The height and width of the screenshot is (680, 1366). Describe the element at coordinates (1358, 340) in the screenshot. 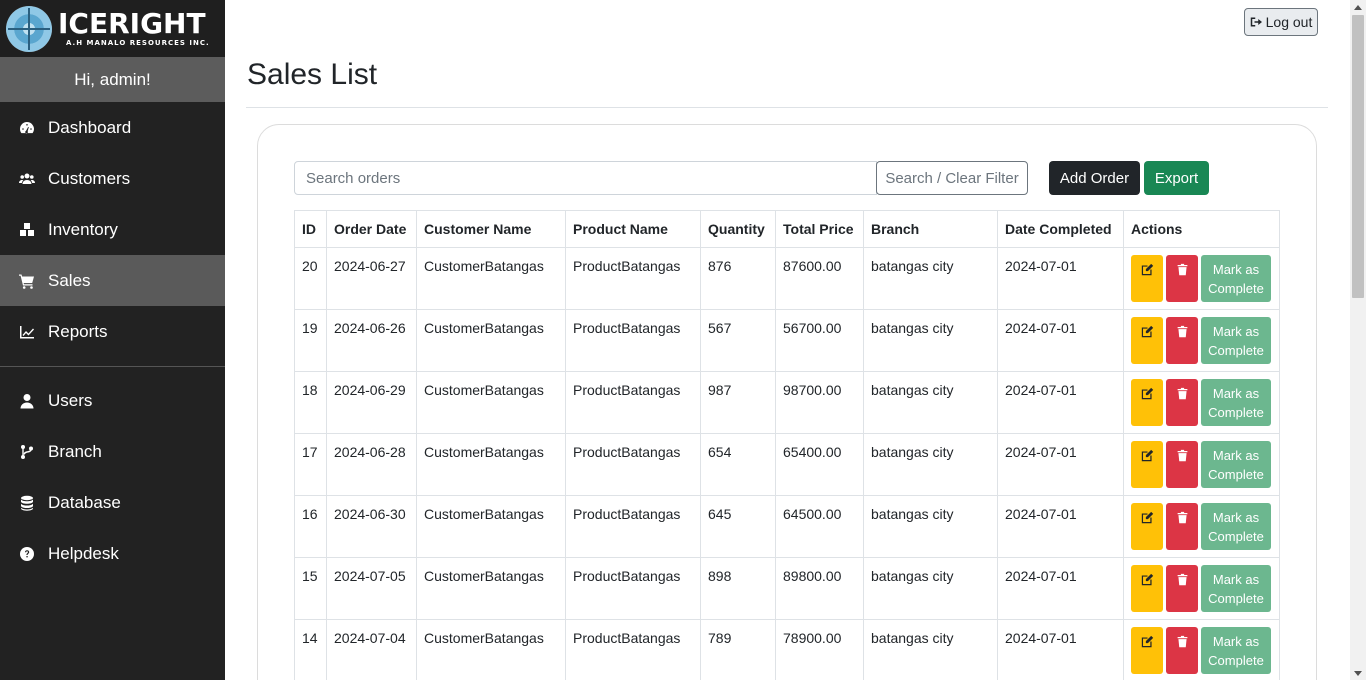

I see `vertical-scrollbar` at that location.